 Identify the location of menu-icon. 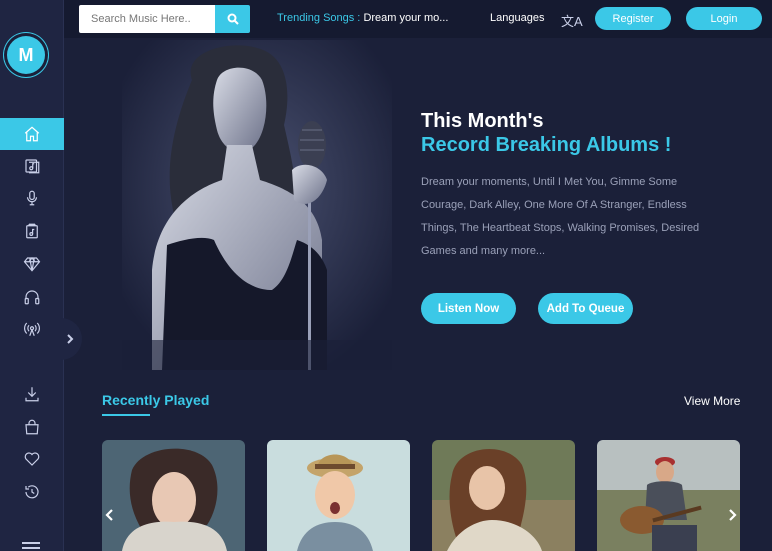
(31, 546).